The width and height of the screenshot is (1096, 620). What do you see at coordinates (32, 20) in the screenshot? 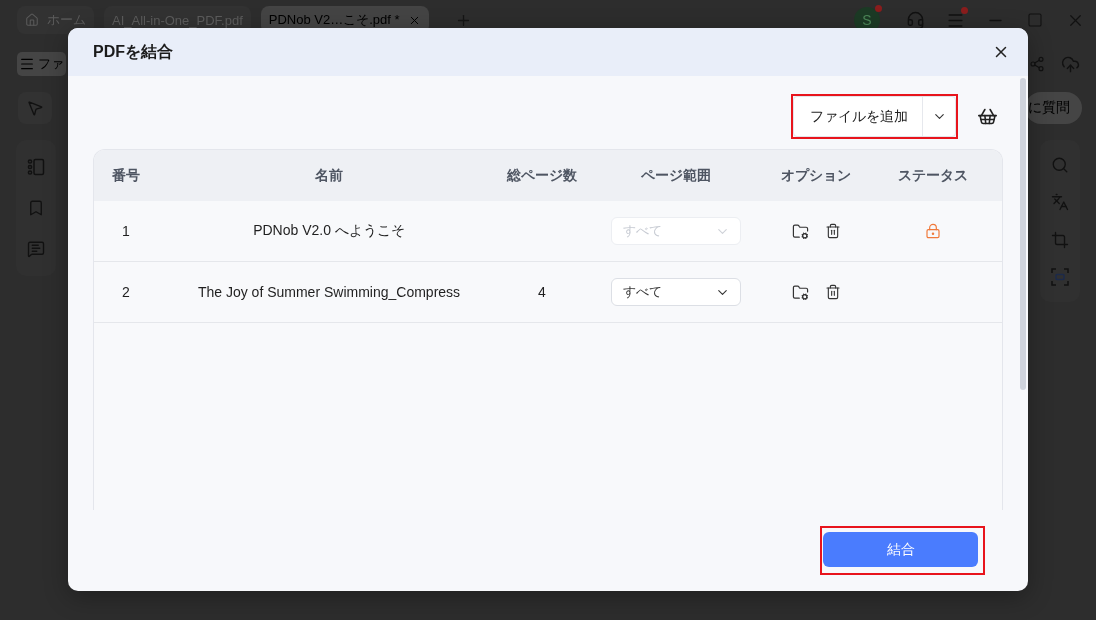
I see `home-icon` at bounding box center [32, 20].